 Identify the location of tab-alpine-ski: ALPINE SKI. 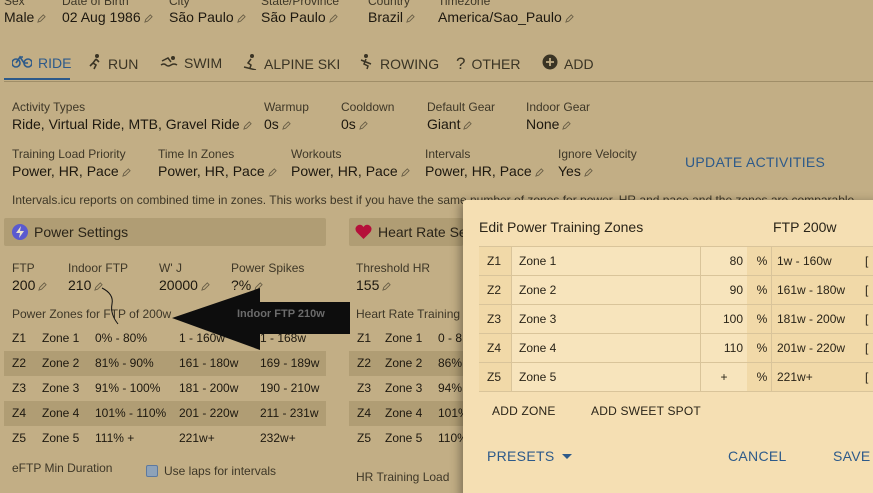
(291, 63).